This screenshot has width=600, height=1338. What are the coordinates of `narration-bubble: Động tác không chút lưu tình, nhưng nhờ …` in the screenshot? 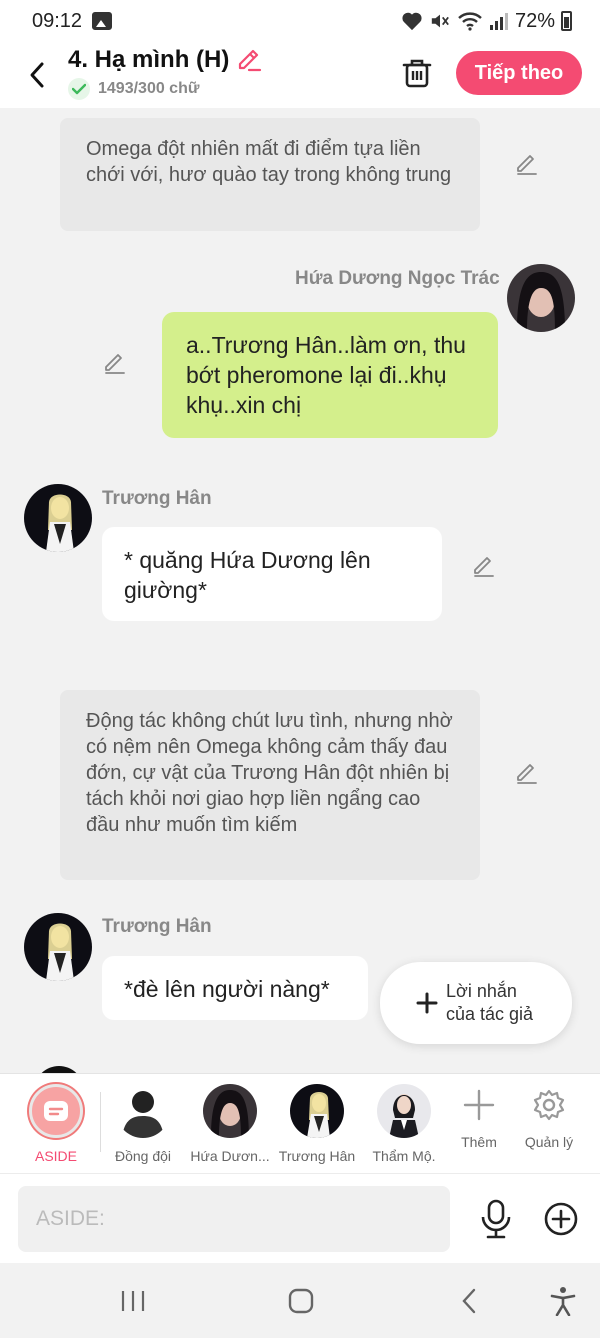 It's located at (270, 785).